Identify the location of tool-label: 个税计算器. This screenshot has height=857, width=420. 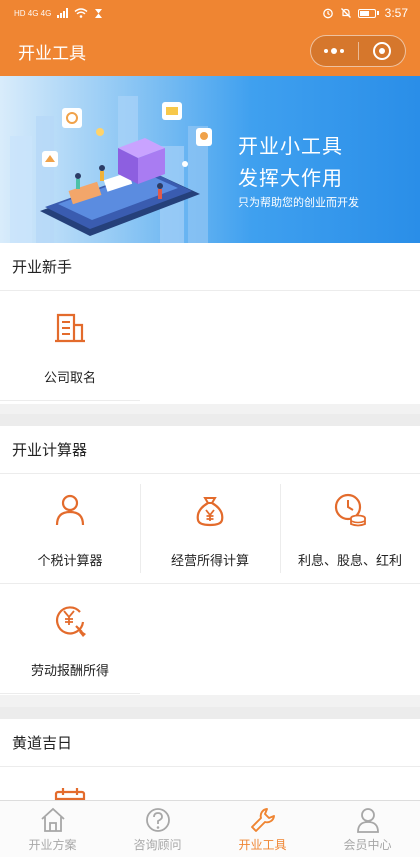
(70, 561).